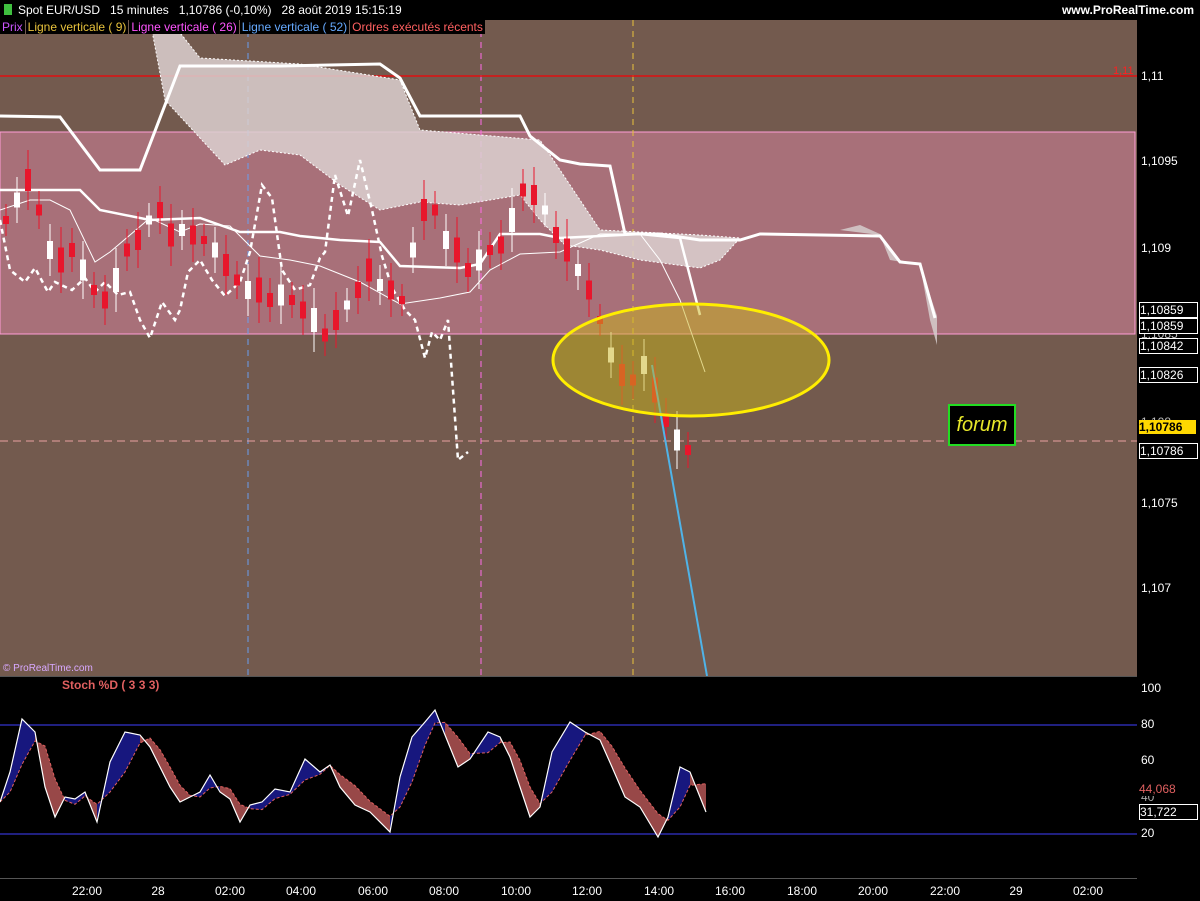  Describe the element at coordinates (1148, 833) in the screenshot. I see `stoch-tick: 20` at that location.